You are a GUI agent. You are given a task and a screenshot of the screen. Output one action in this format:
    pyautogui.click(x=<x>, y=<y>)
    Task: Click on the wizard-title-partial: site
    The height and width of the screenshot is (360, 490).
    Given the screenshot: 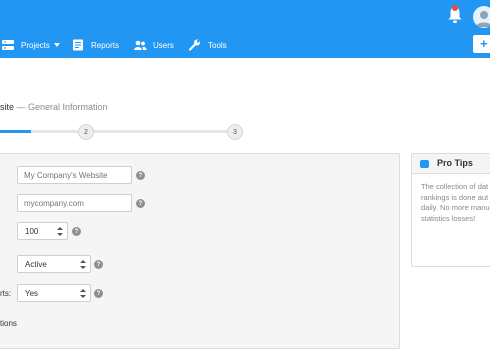 What is the action you would take?
    pyautogui.click(x=7, y=107)
    